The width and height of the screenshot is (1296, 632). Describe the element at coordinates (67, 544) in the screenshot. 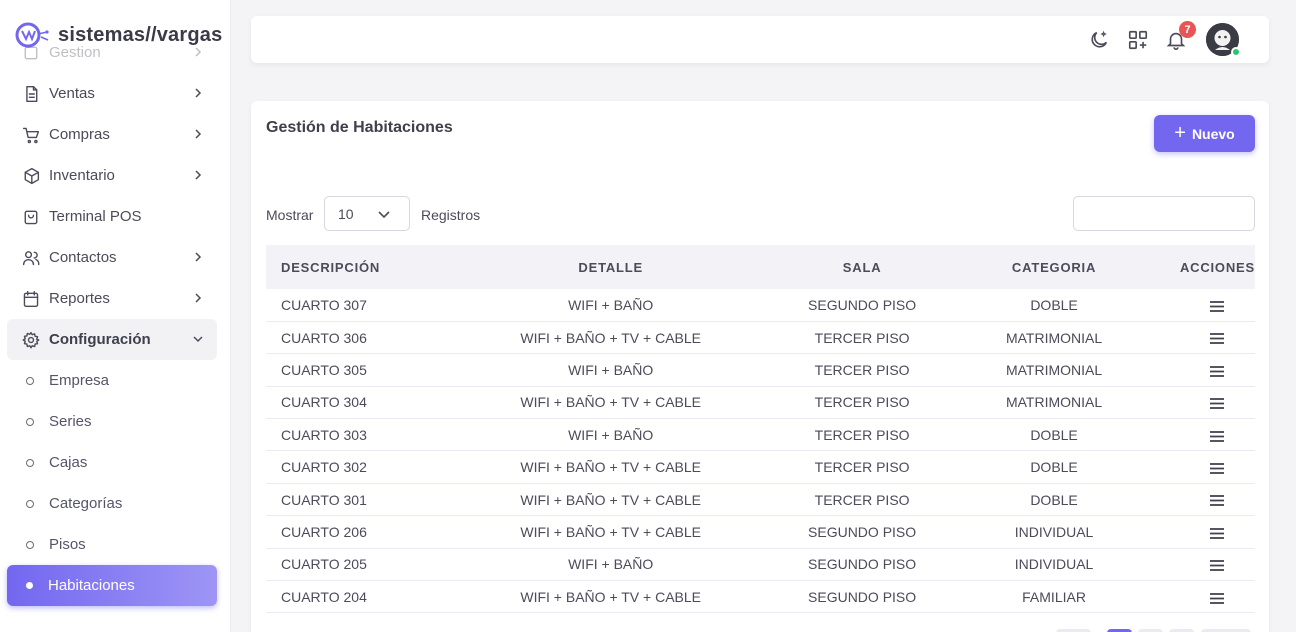

I see `sidebar-subitem-label: Pisos` at that location.